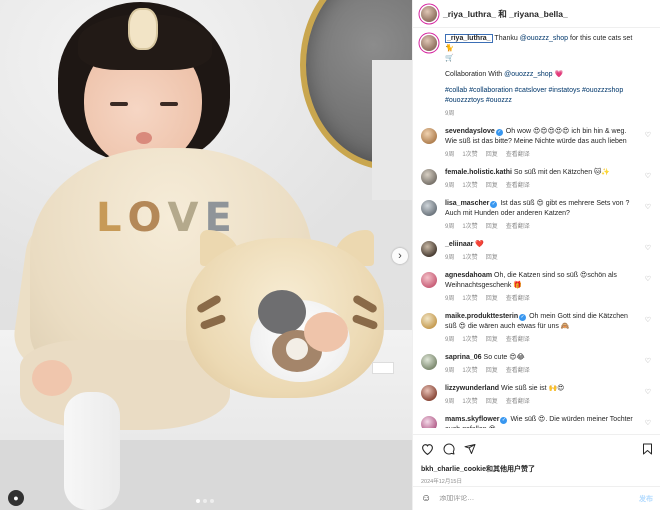 Image resolution: width=660 pixels, height=510 pixels. What do you see at coordinates (506, 38) in the screenshot?
I see `caption-text: Thanku` at bounding box center [506, 38].